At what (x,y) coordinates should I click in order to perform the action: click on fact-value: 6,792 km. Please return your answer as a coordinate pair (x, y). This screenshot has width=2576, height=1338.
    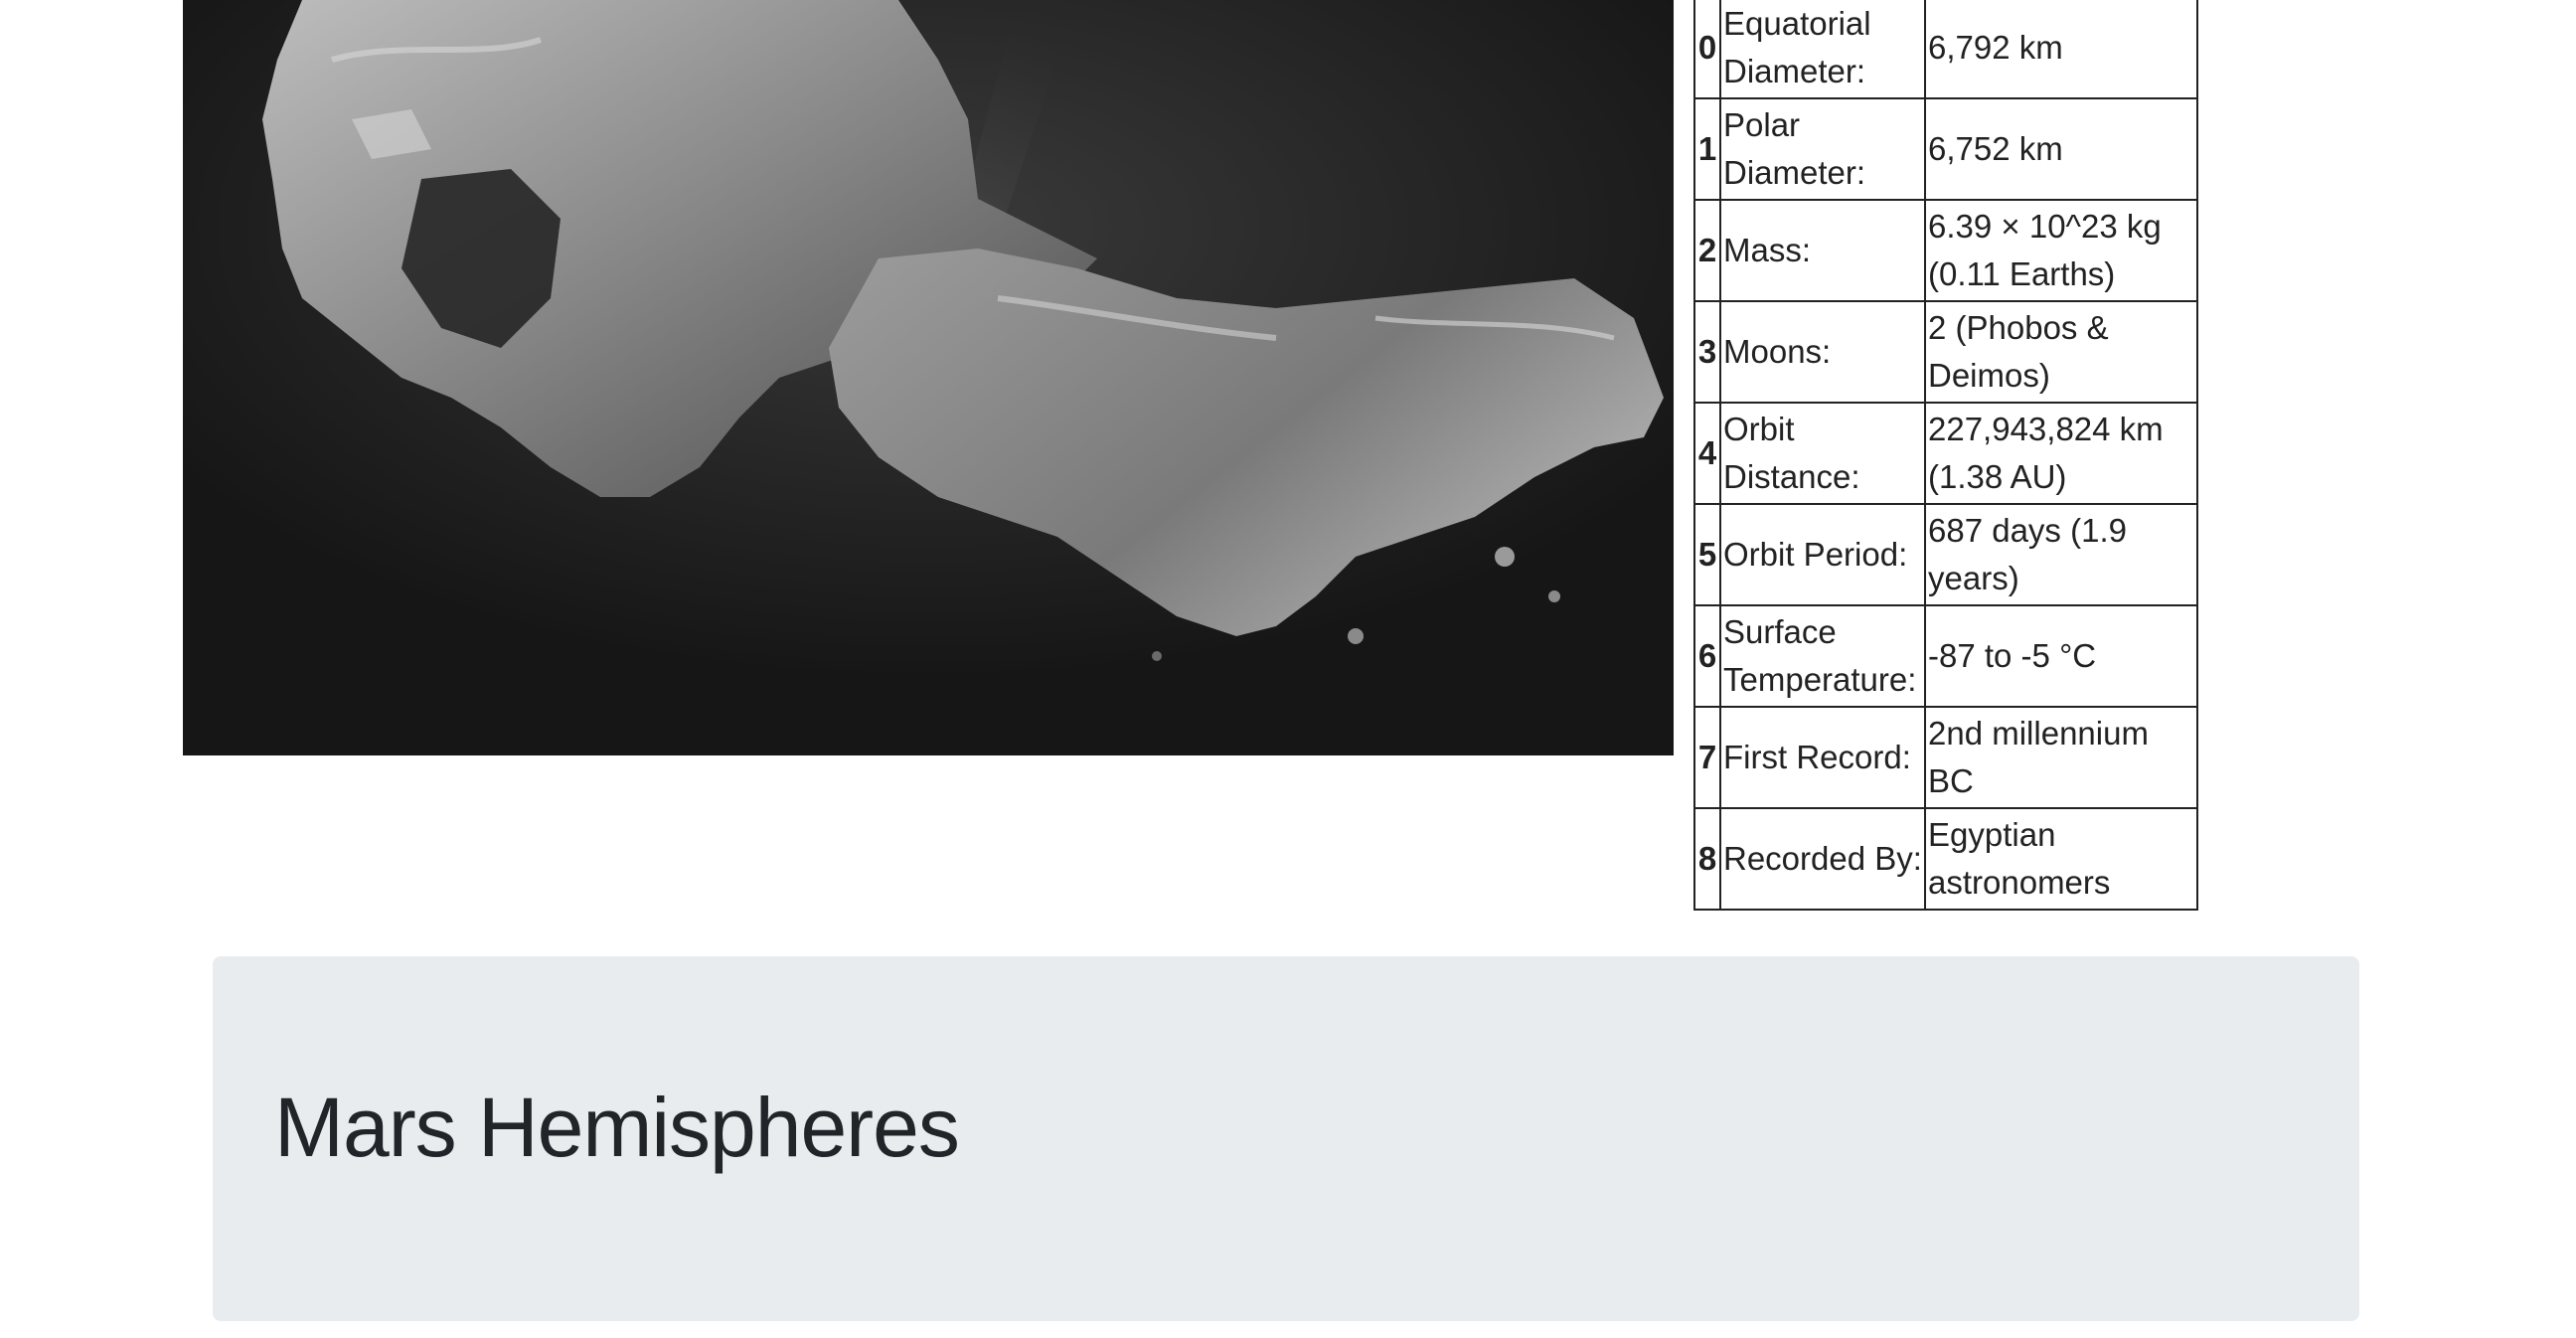
    Looking at the image, I should click on (2061, 50).